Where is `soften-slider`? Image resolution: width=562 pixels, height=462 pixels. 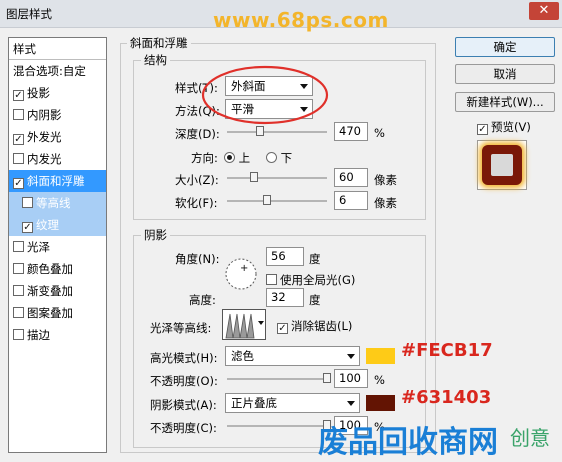
soften-slider is located at coordinates (277, 201).